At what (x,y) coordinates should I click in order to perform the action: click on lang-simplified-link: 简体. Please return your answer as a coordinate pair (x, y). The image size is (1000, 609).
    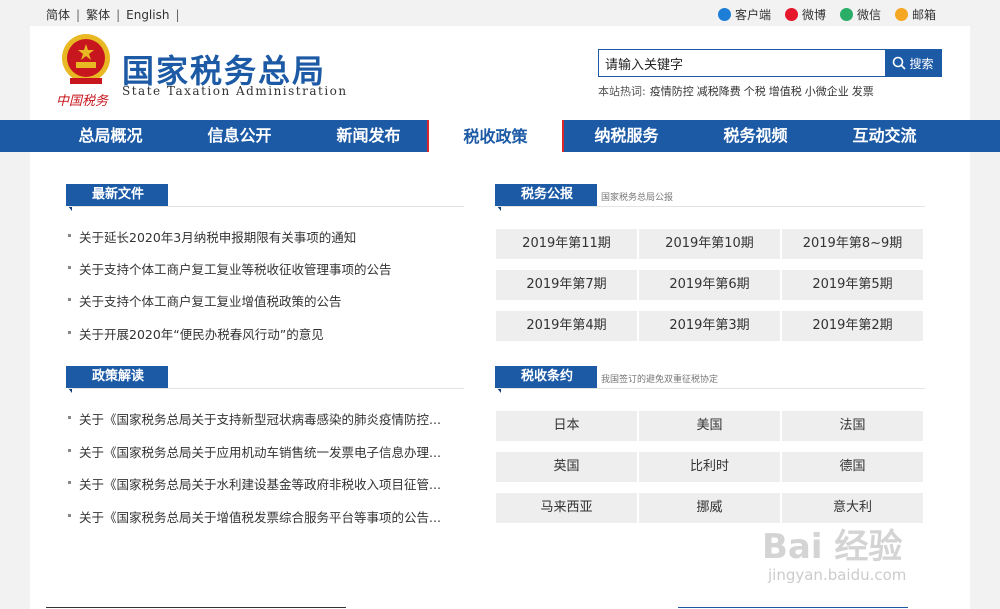
    Looking at the image, I should click on (58, 15).